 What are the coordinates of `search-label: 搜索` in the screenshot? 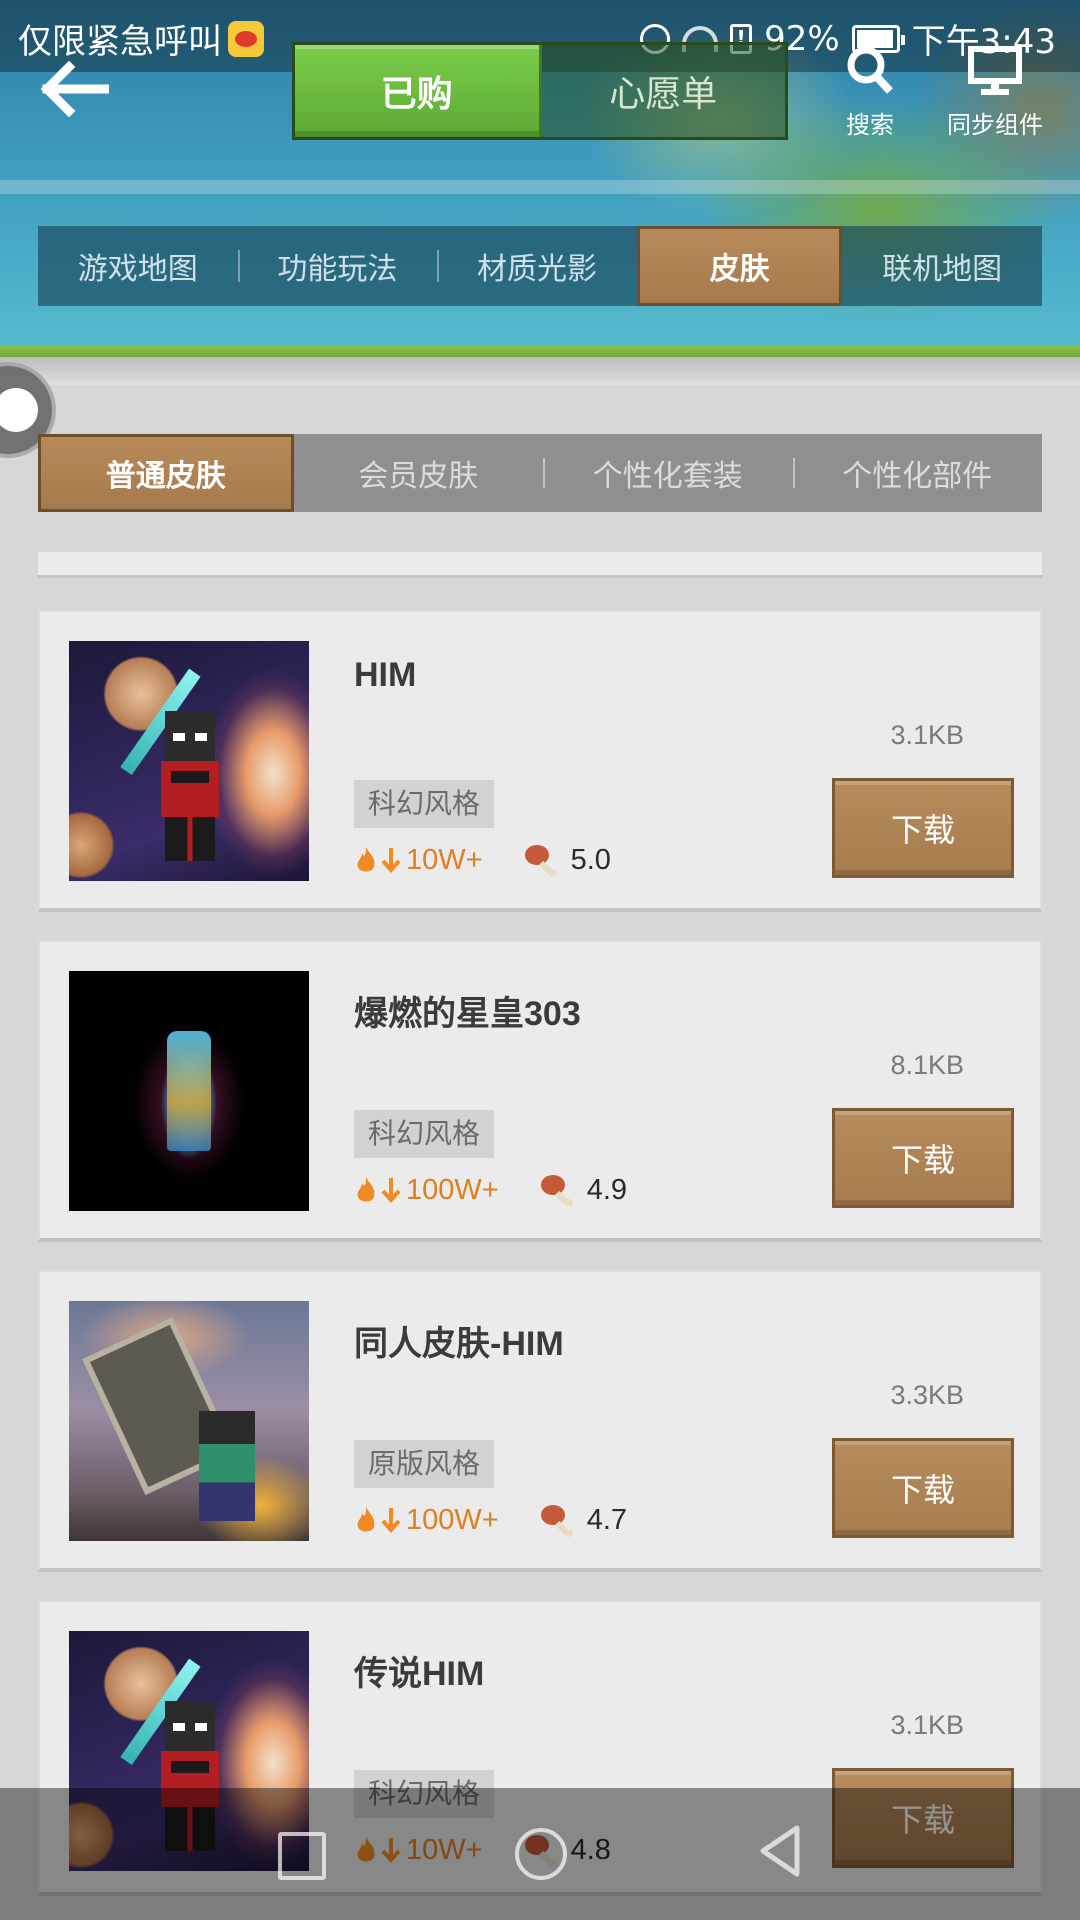 It's located at (870, 125).